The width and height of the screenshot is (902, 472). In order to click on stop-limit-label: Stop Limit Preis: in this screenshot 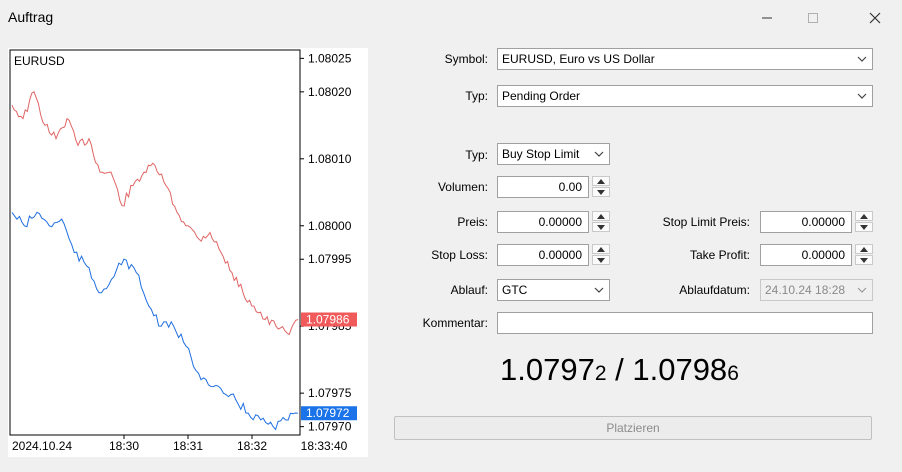, I will do `click(706, 222)`.